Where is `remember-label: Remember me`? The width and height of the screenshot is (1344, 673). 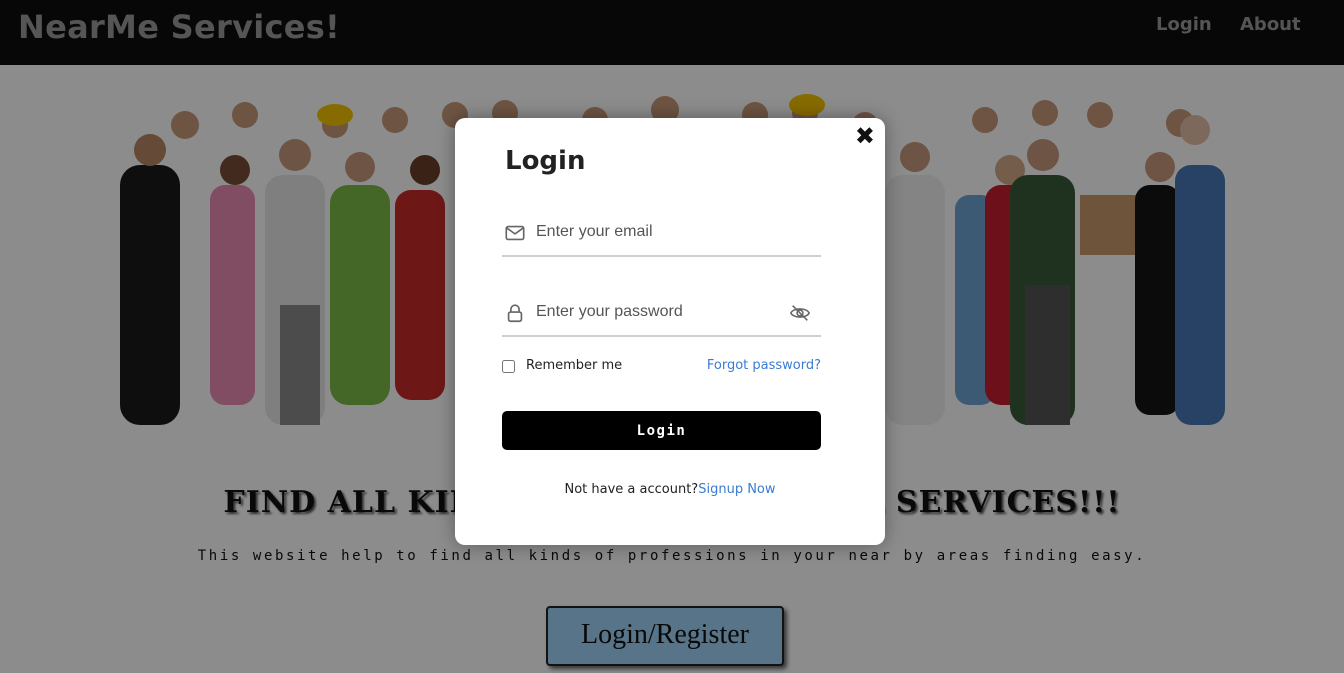
remember-label: Remember me is located at coordinates (574, 365).